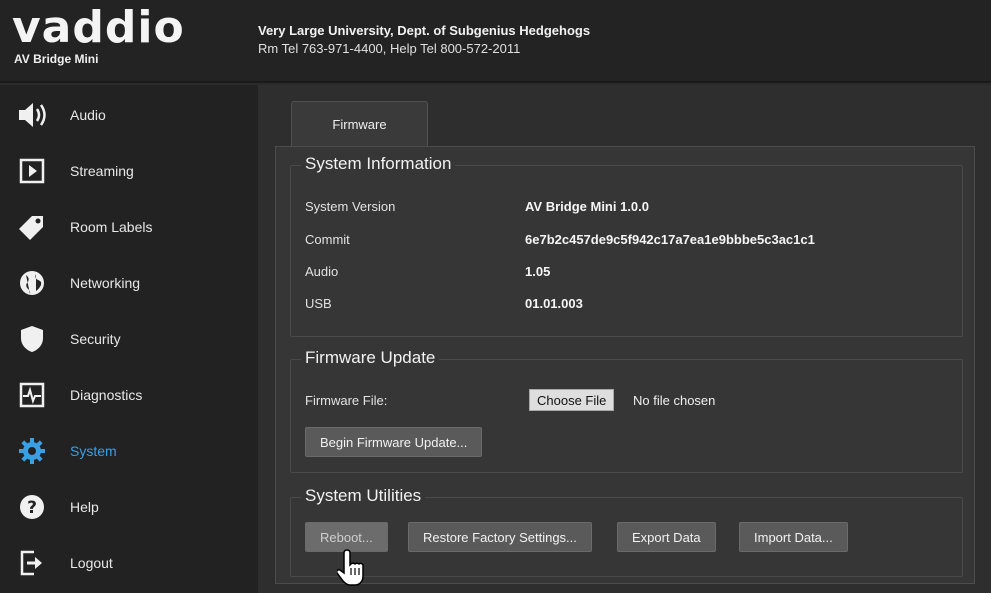  Describe the element at coordinates (666, 537) in the screenshot. I see `export-data-button: Export Data` at that location.